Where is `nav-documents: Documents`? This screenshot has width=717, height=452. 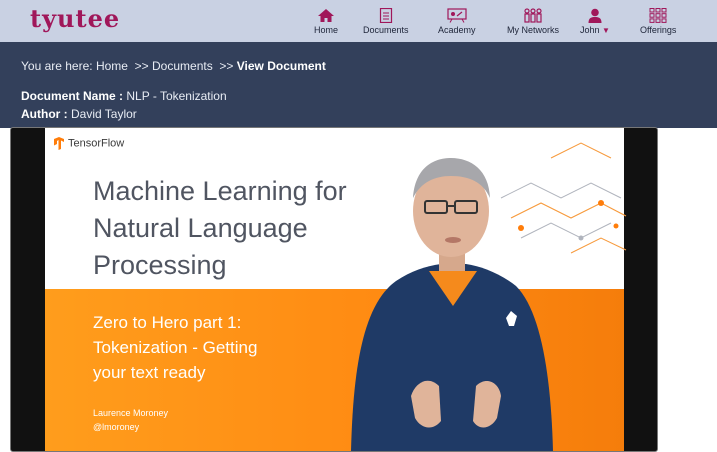 nav-documents: Documents is located at coordinates (386, 21).